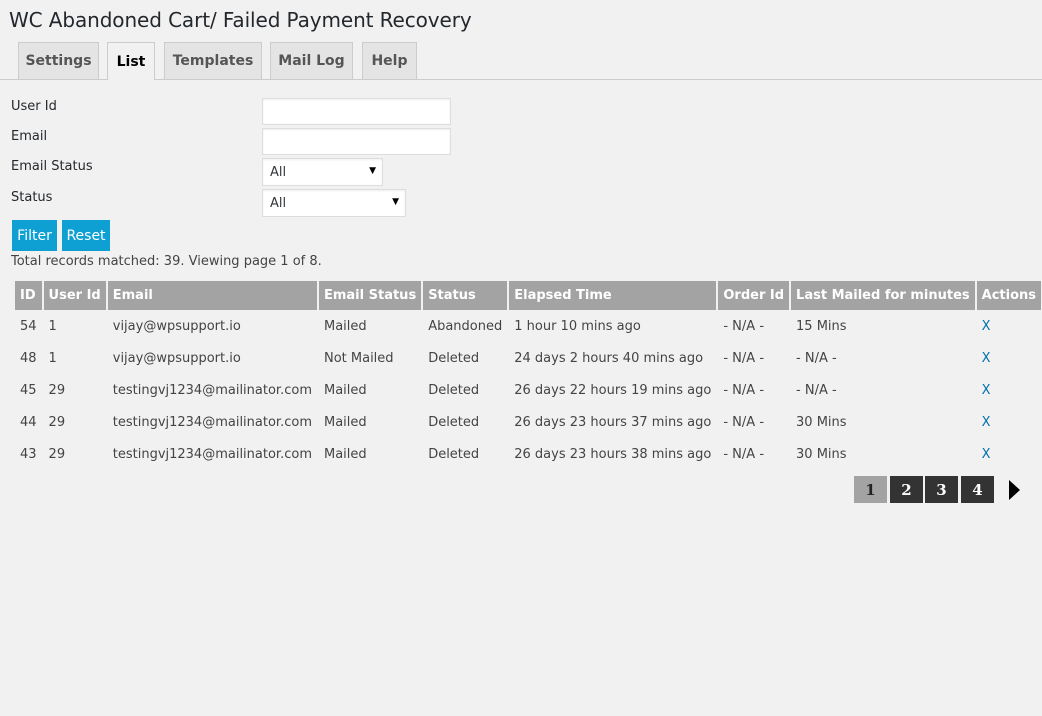 This screenshot has width=1042, height=716. What do you see at coordinates (613, 454) in the screenshot?
I see `cell-elapsed-time: 26 days 23 hours 38 mins ago` at bounding box center [613, 454].